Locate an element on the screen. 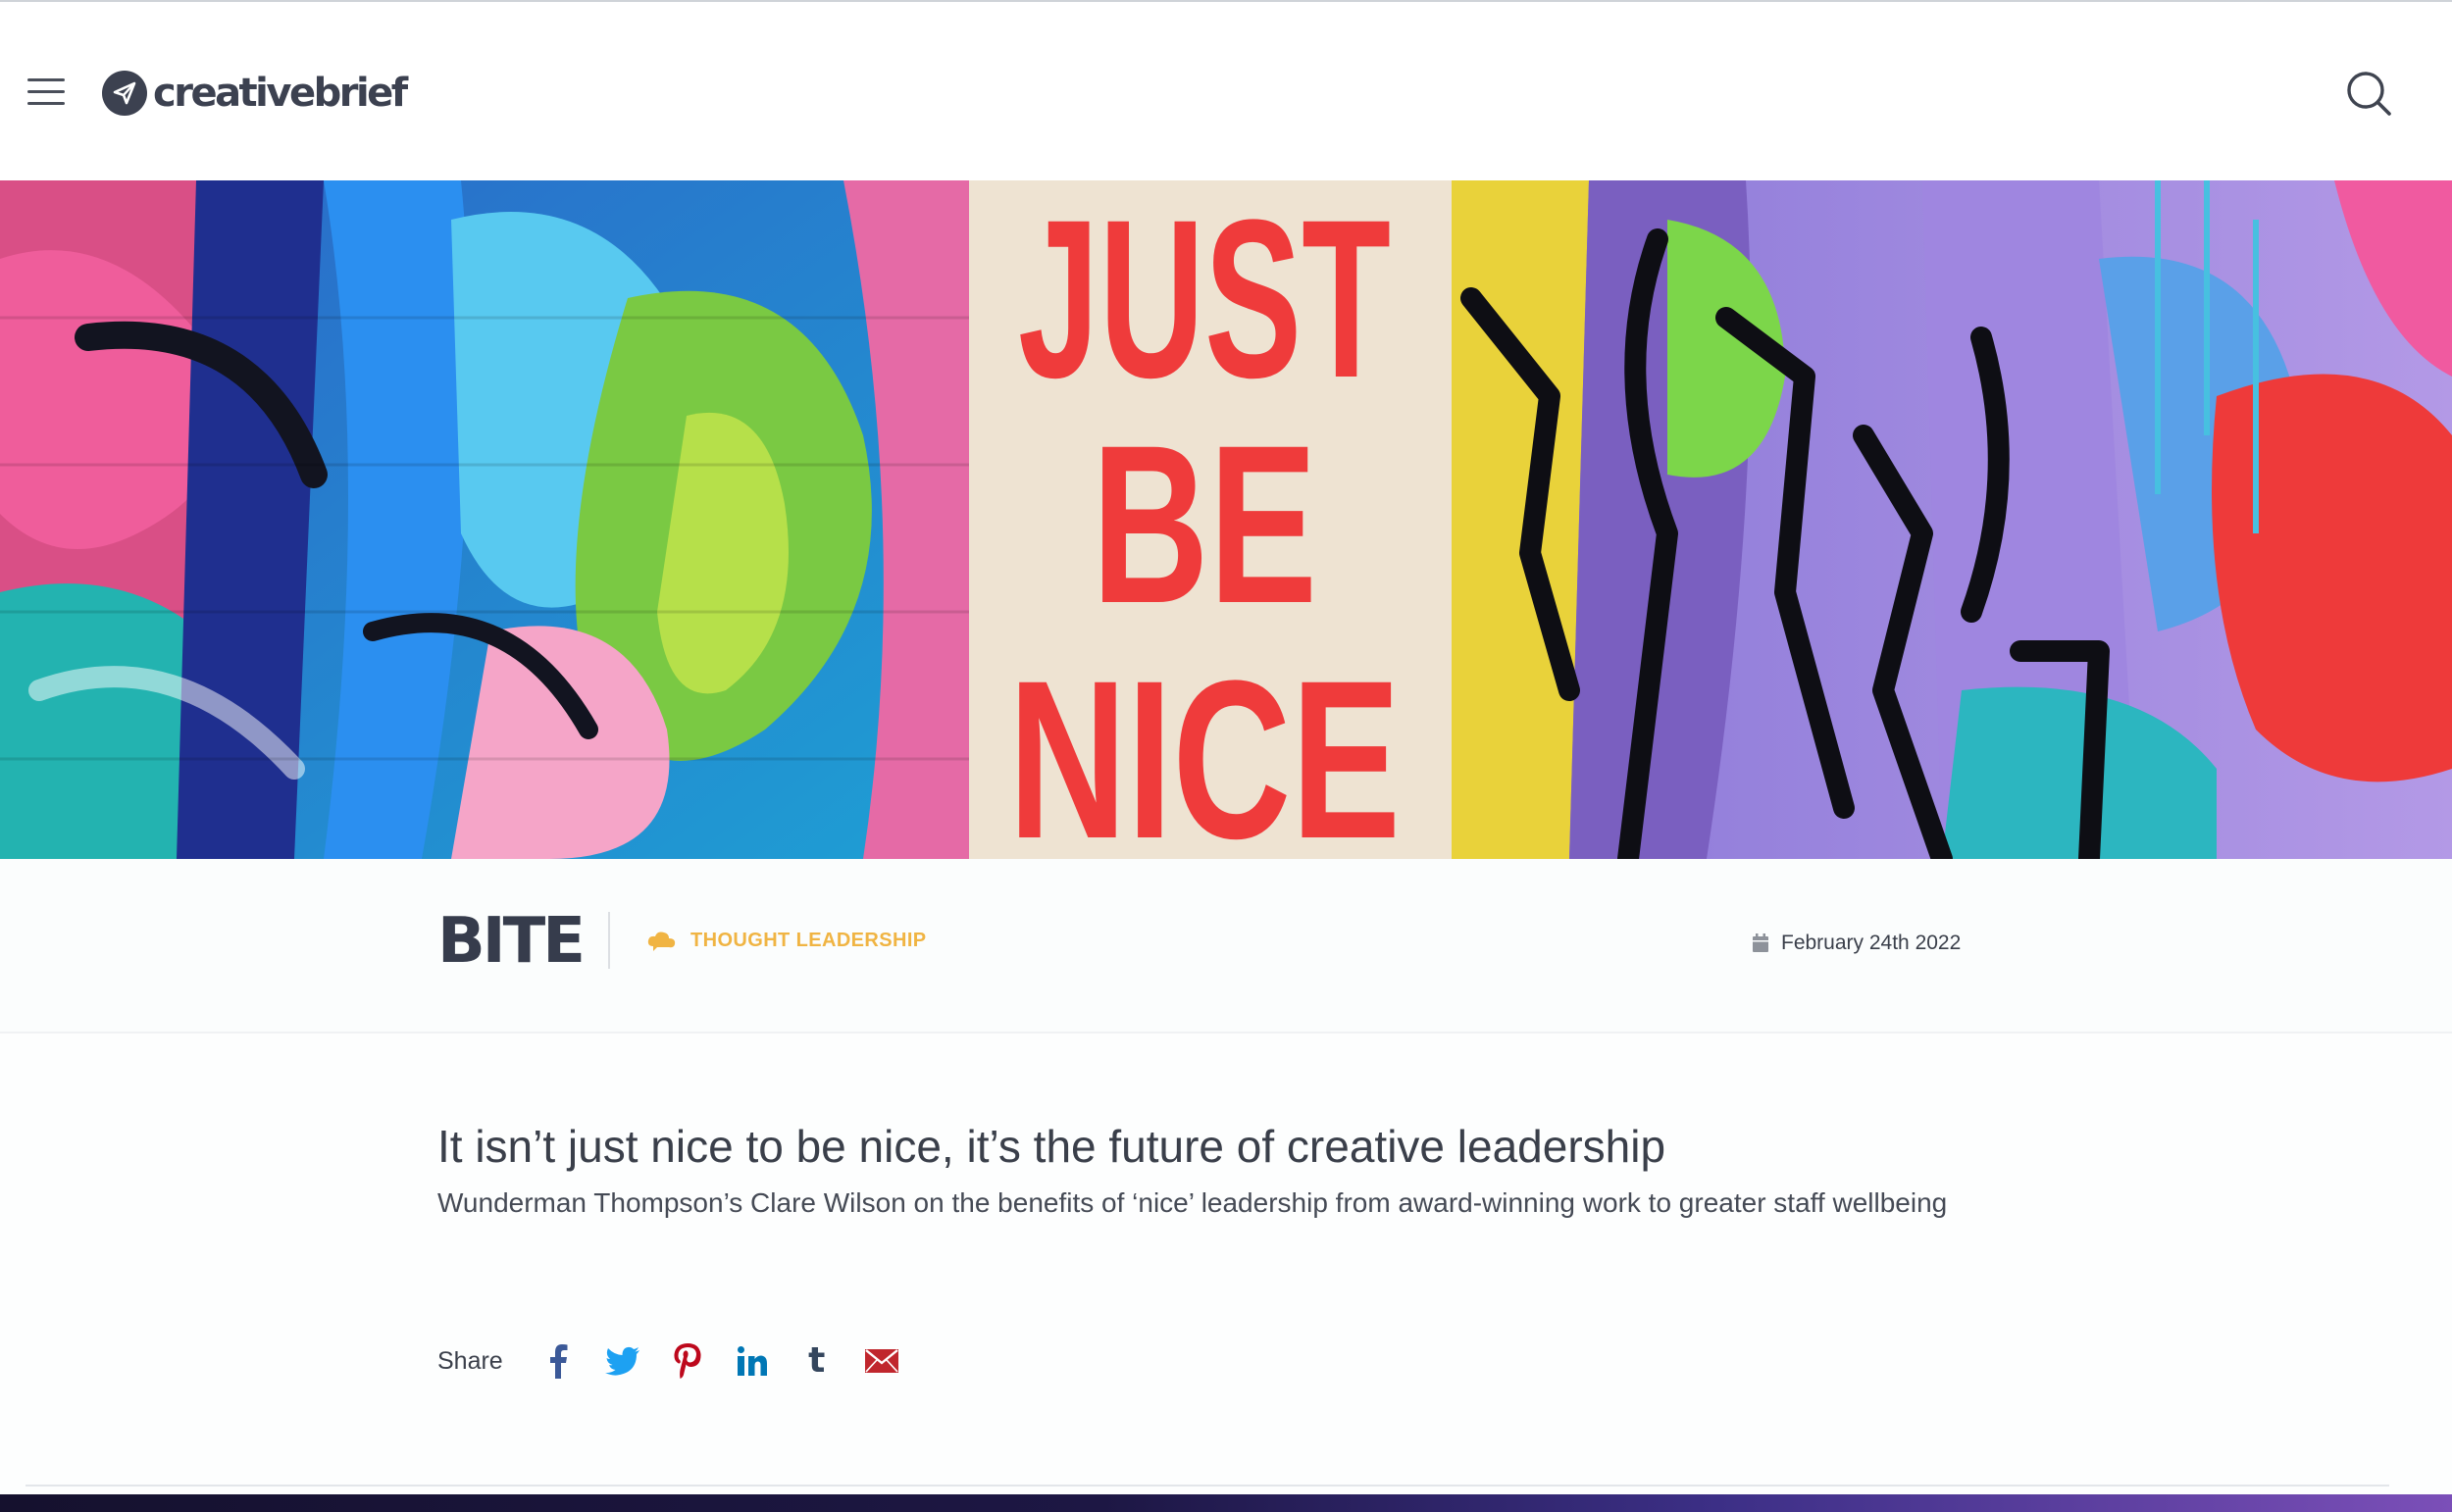 The height and width of the screenshot is (1512, 2452). share-facebook-button is located at coordinates (558, 1361).